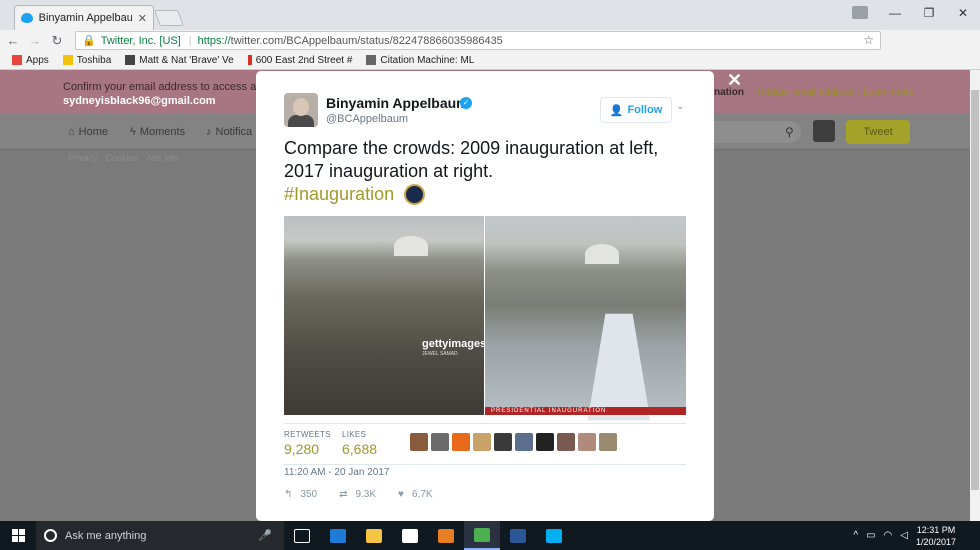 The image size is (980, 550). Describe the element at coordinates (420, 60) in the screenshot. I see `bookmark-citation-machine: Citation Machine: ML` at that location.